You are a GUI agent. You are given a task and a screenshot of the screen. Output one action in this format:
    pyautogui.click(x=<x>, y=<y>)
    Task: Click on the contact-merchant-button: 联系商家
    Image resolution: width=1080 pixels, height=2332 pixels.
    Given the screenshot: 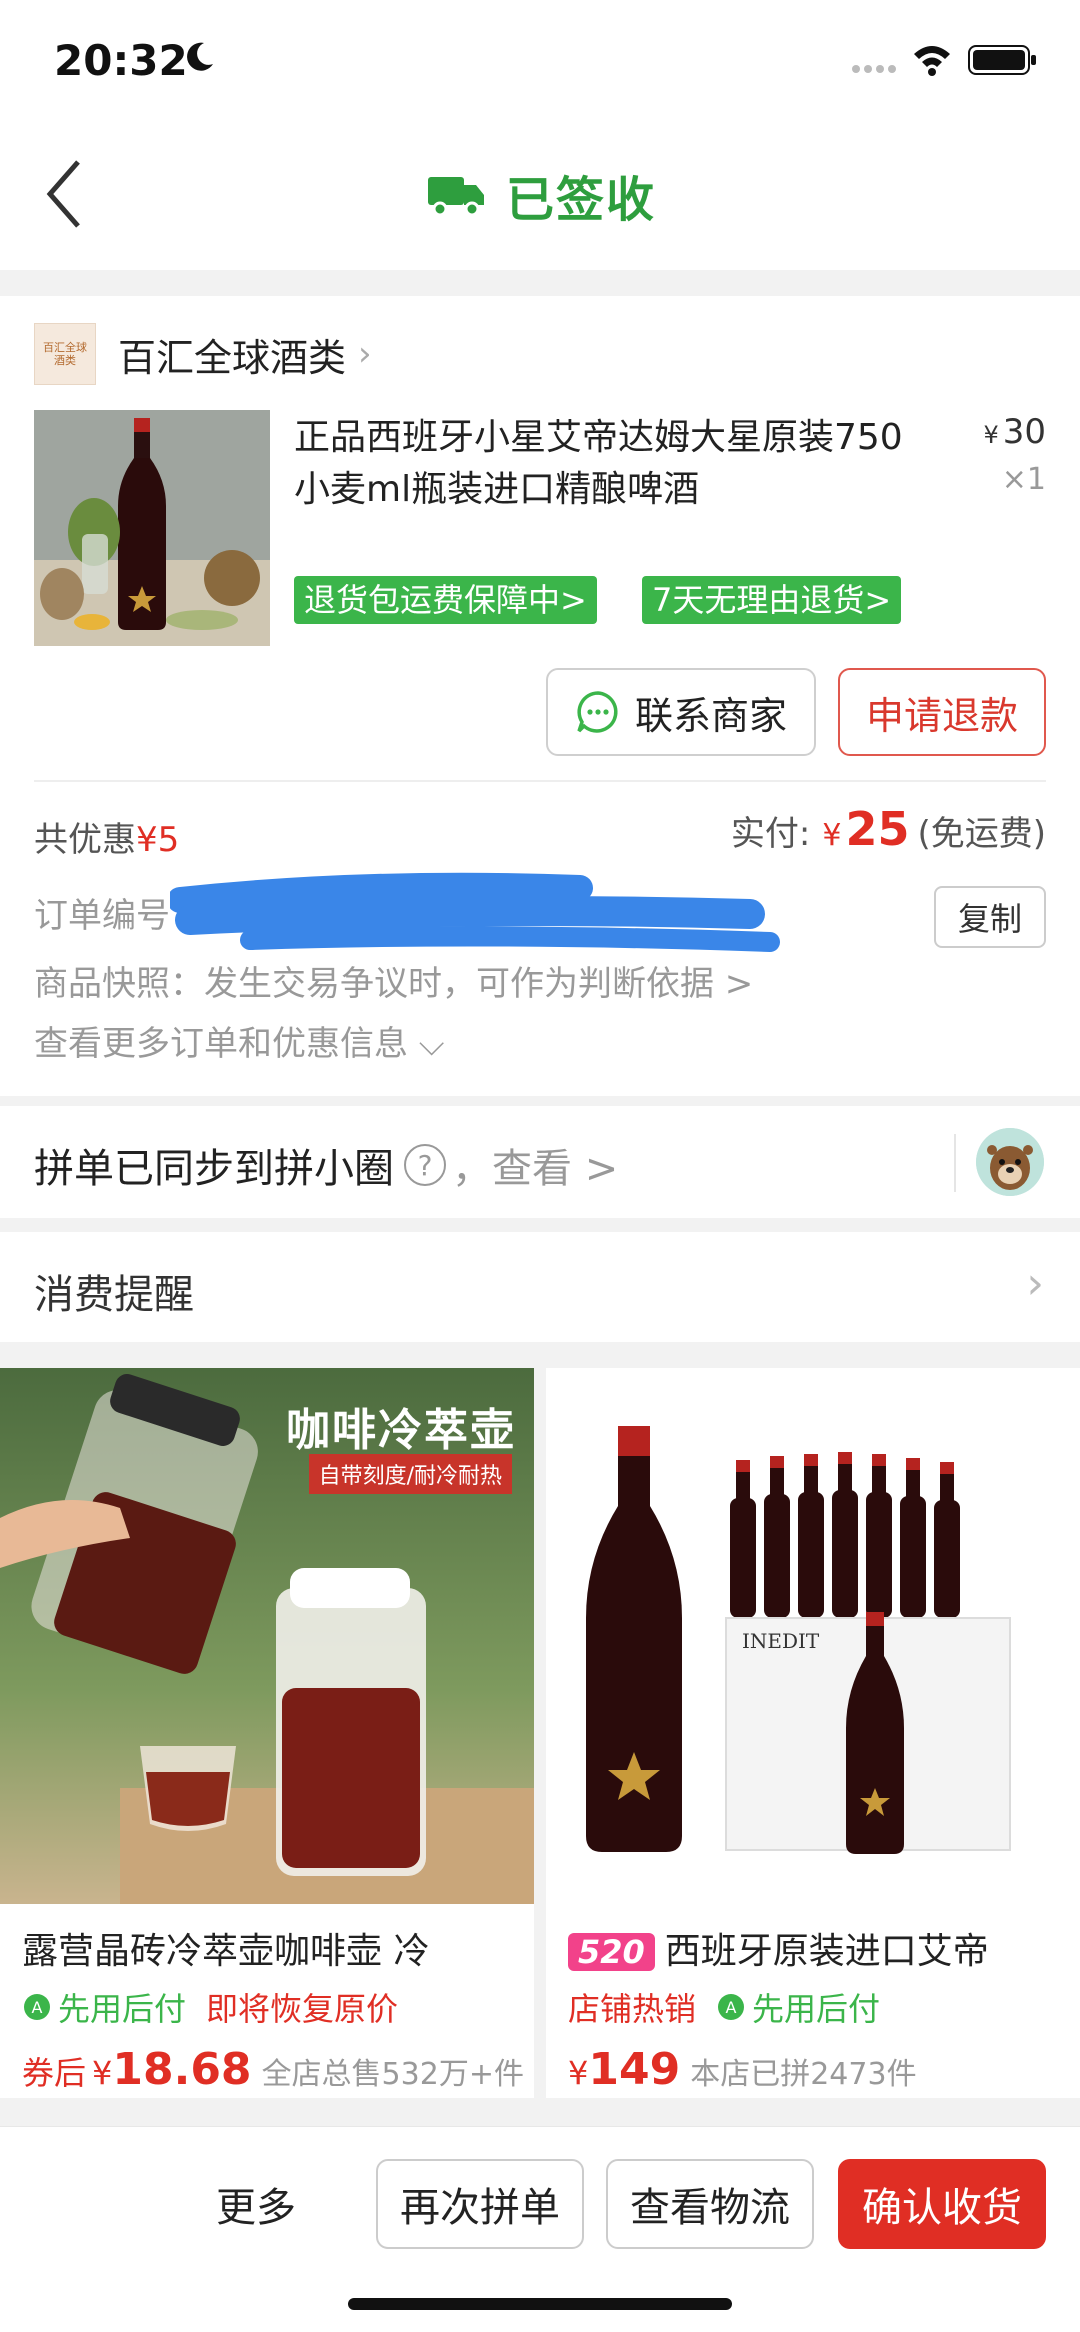 What is the action you would take?
    pyautogui.click(x=681, y=712)
    